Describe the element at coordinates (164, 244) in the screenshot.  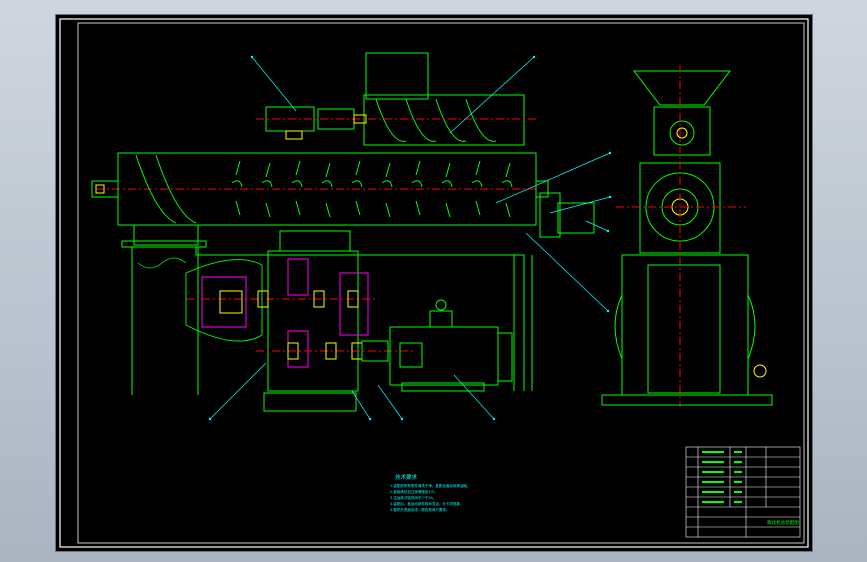
I see `chute-flange` at that location.